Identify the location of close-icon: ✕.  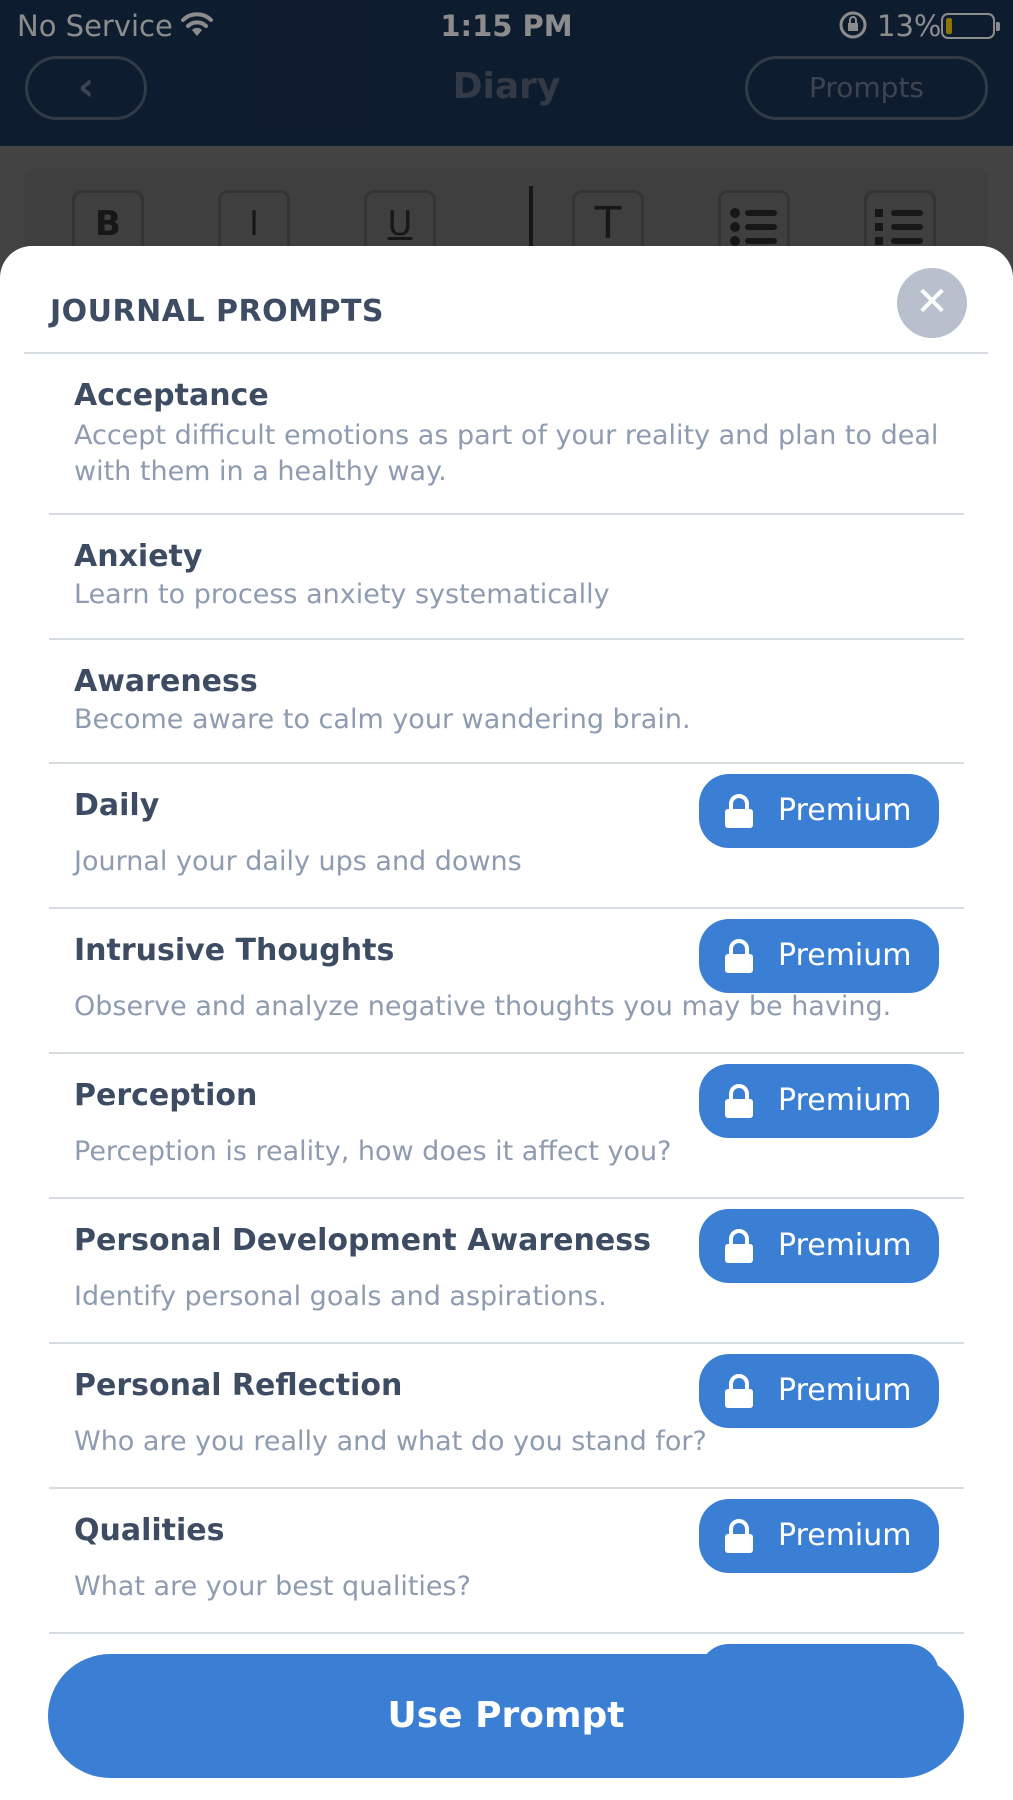
(932, 302).